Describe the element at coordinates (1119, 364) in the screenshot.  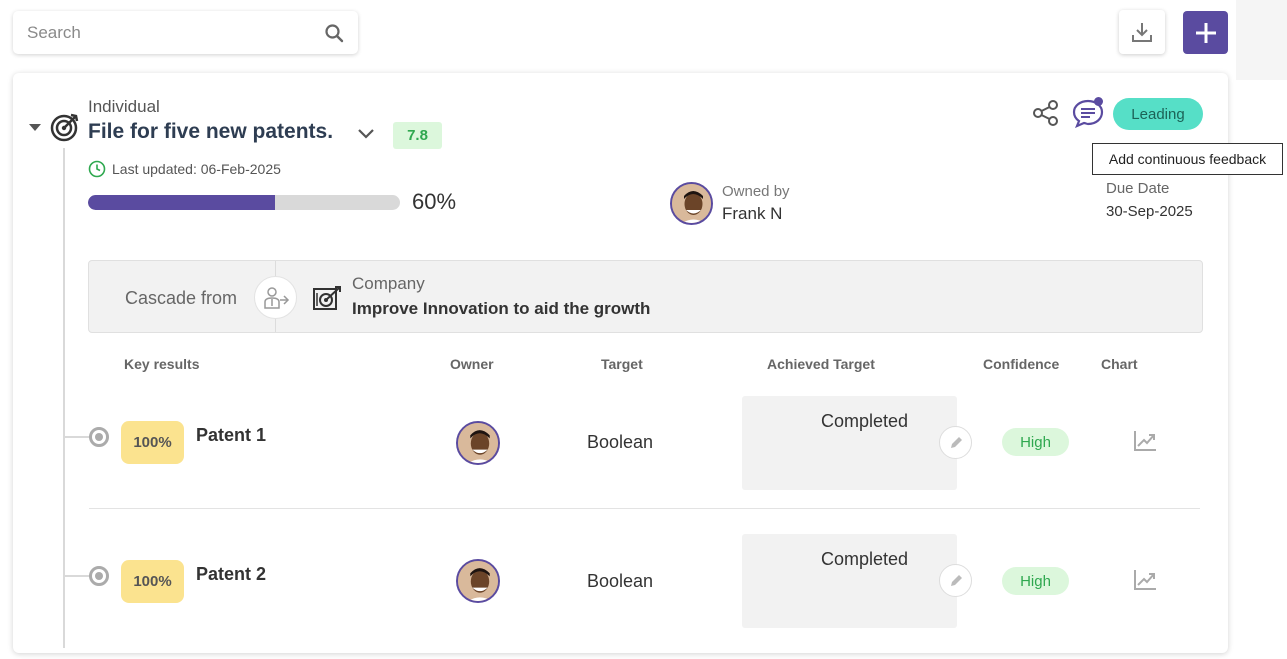
I see `col-chart: Chart` at that location.